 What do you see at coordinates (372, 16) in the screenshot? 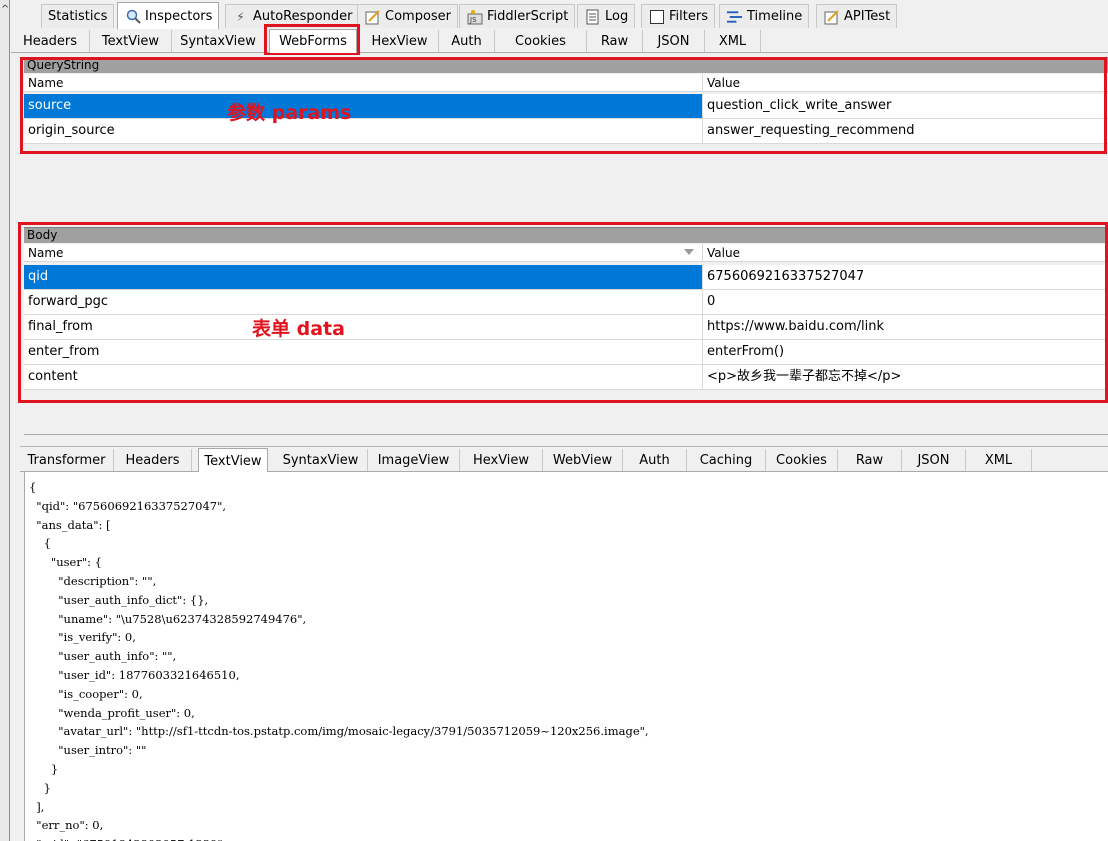
I see `composer-icon` at bounding box center [372, 16].